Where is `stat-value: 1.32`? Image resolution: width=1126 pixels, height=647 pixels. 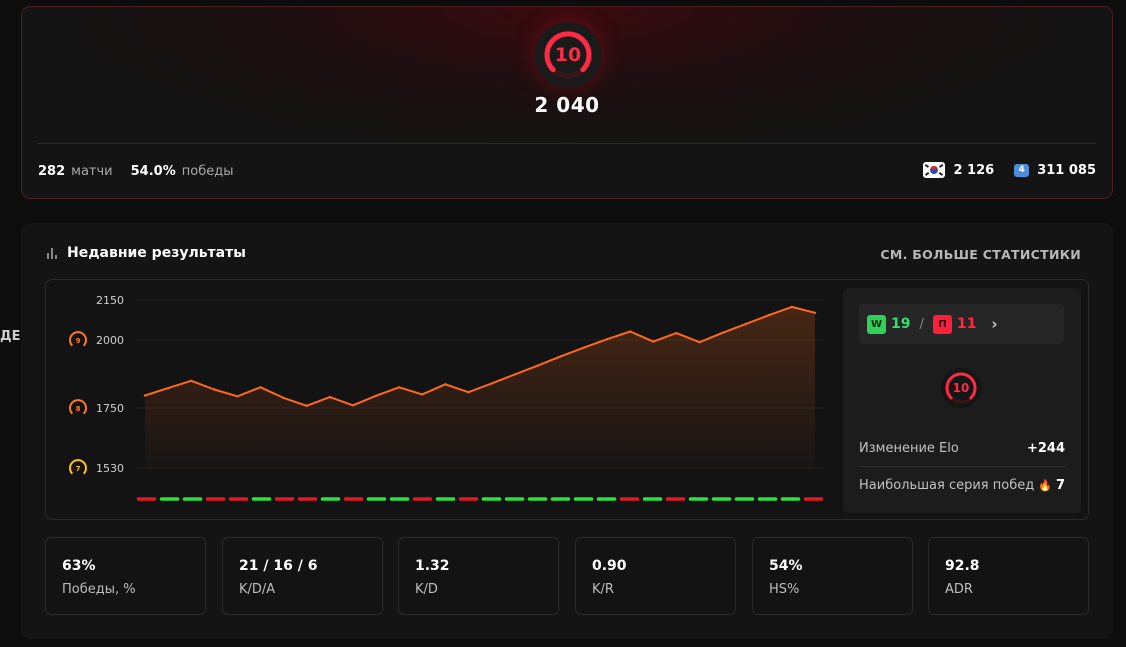
stat-value: 1.32 is located at coordinates (432, 566).